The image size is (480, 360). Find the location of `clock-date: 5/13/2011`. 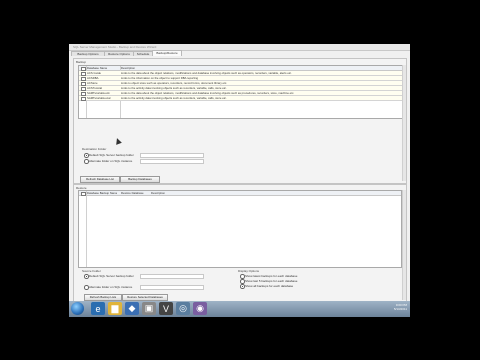

clock-date: 5/13/2011 is located at coordinates (400, 309).